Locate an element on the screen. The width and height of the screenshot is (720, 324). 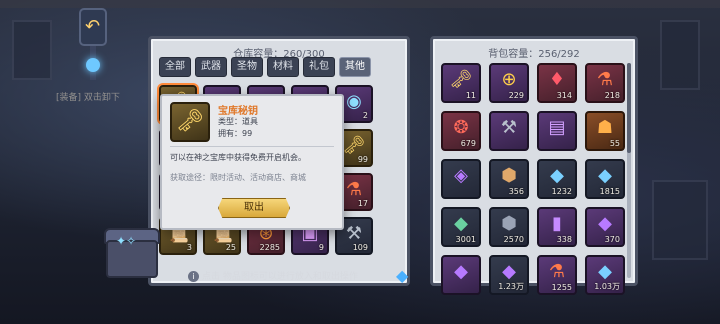
item-count: 370 is located at coordinates (612, 239).